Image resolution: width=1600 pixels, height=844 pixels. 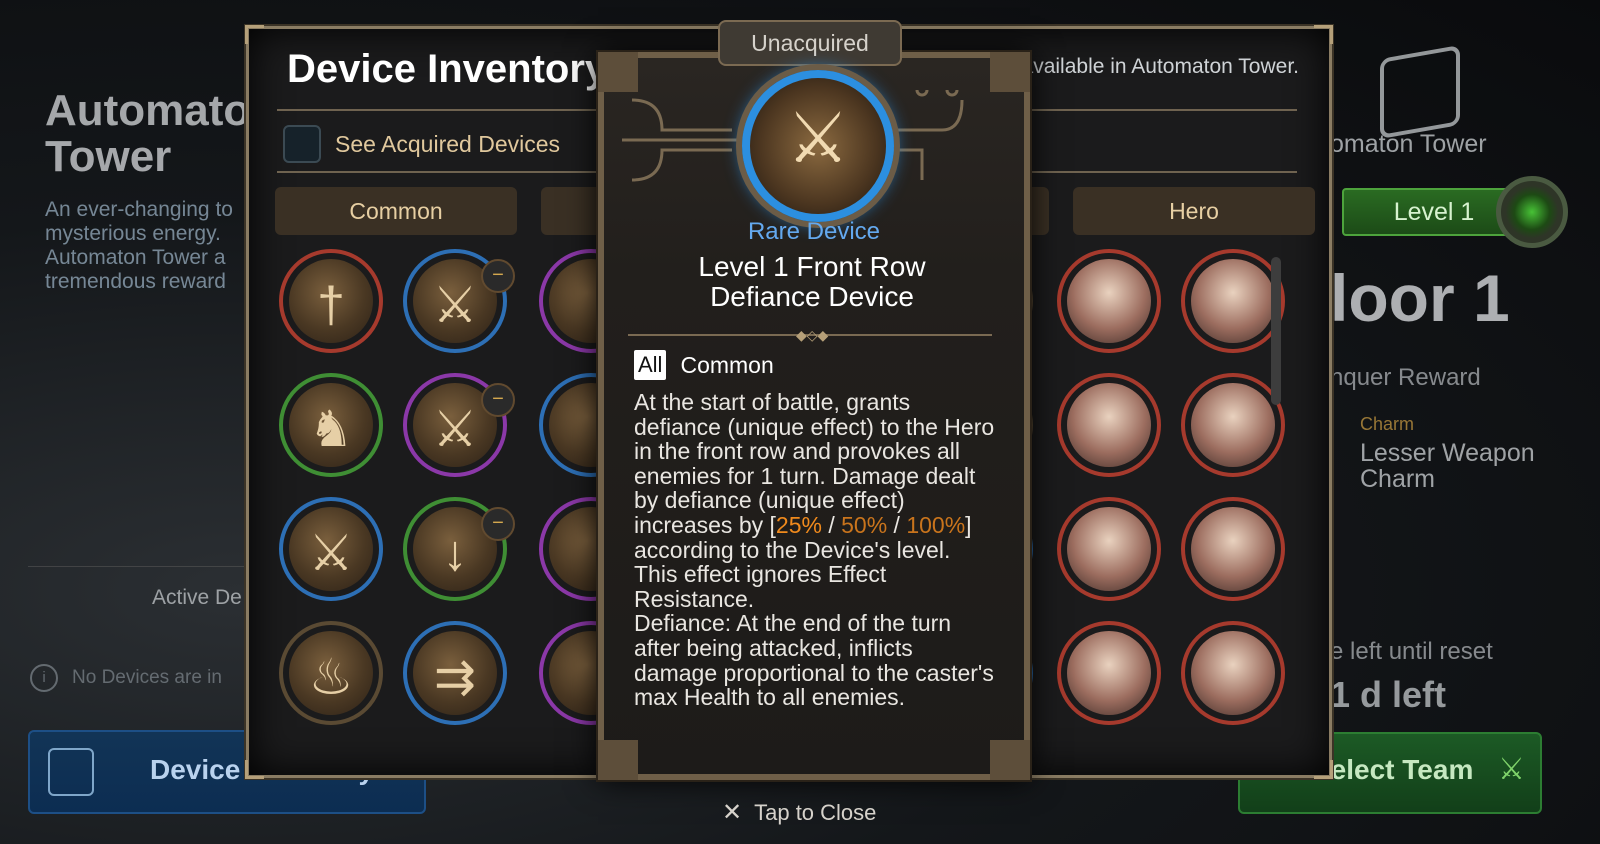 I want to click on triple-sword-icon: †, so click(x=331, y=305).